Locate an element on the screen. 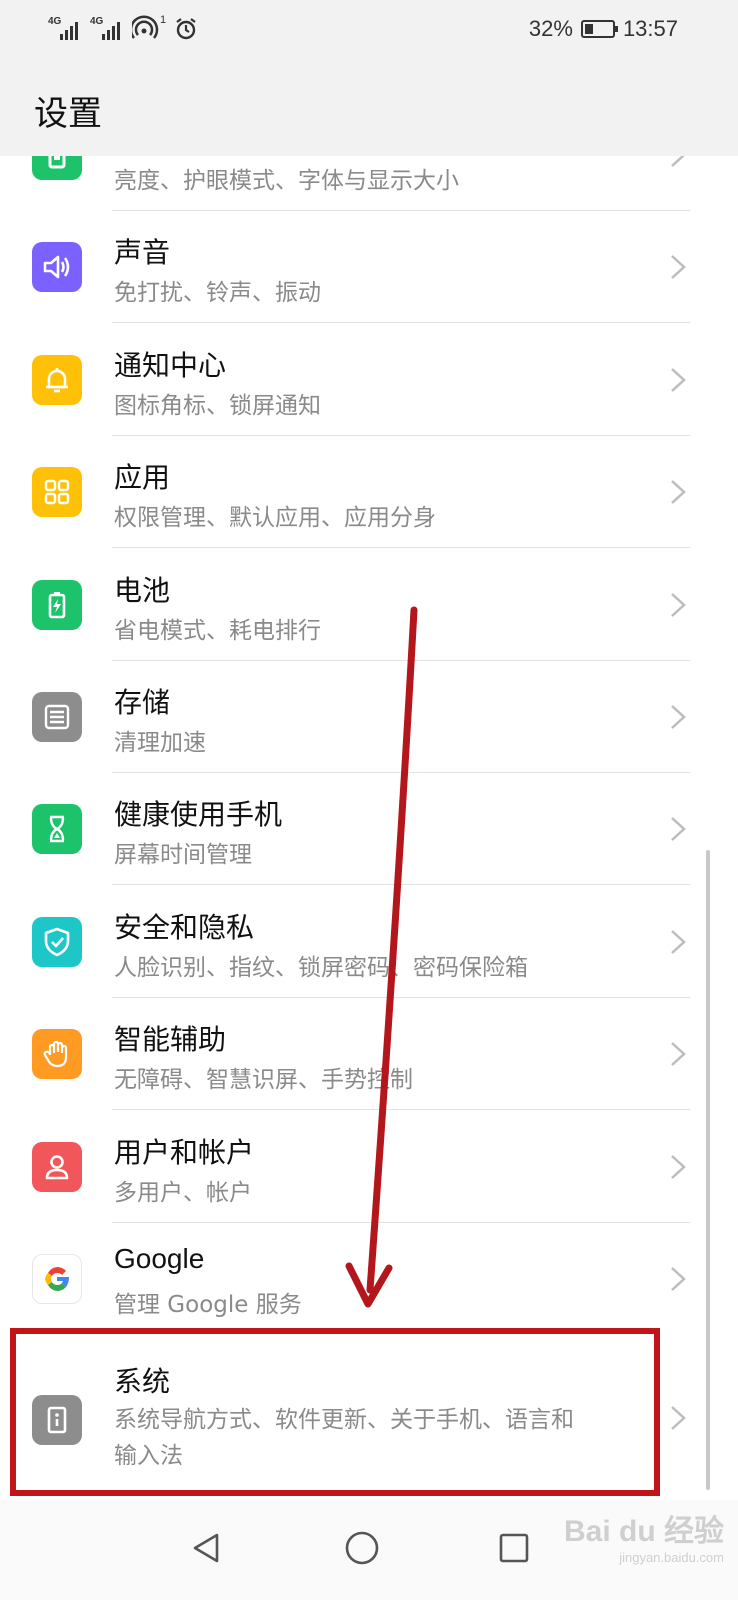 This screenshot has width=738, height=1600. item-title: 用户和帐户 is located at coordinates (184, 1152).